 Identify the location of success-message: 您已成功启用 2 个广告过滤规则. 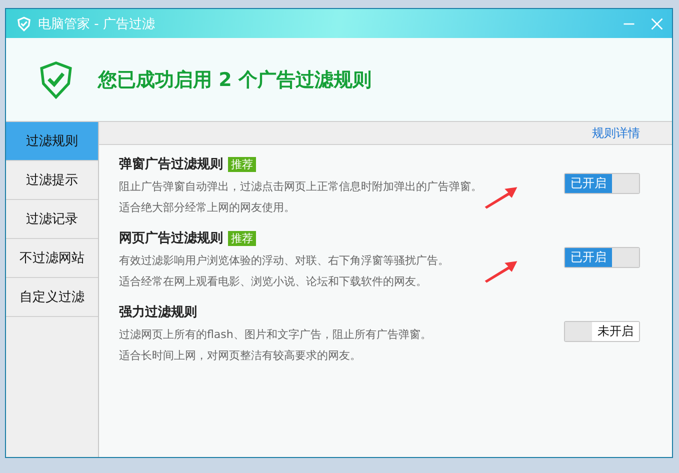
(235, 80).